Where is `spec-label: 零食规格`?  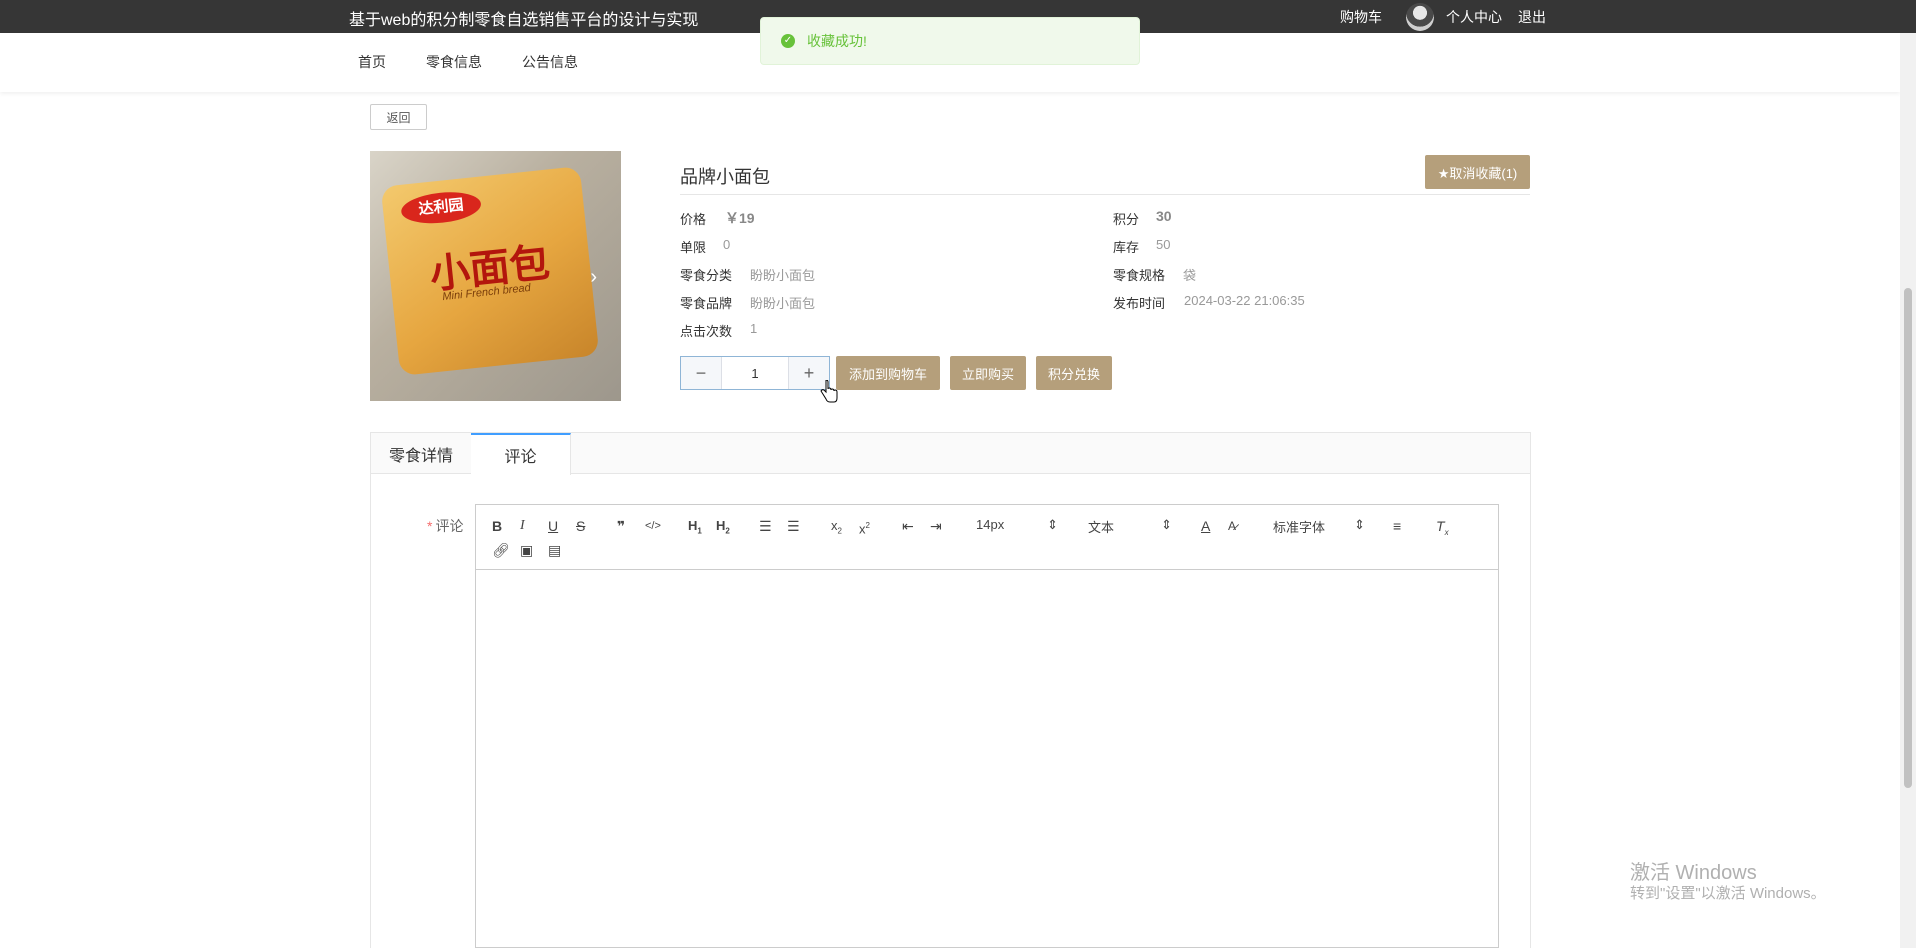
spec-label: 零食规格 is located at coordinates (1139, 275).